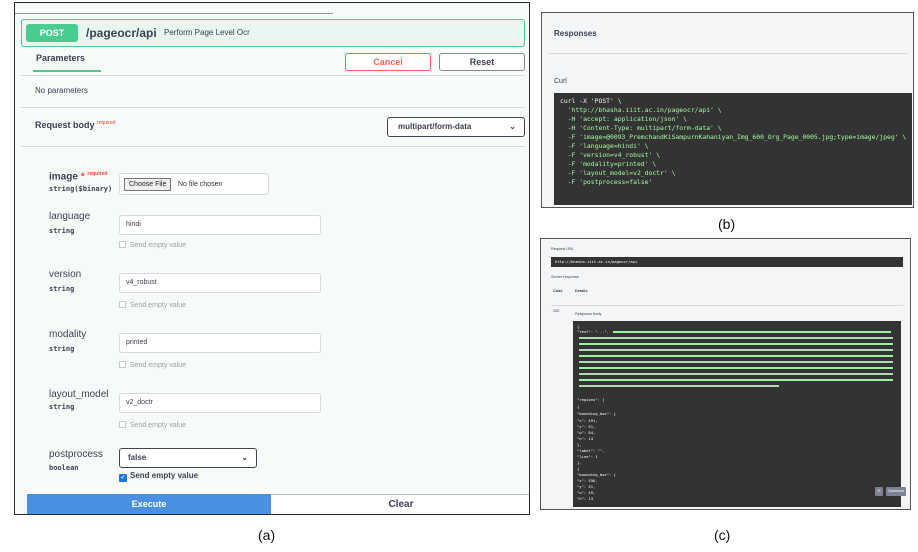 This screenshot has height=552, width=918. I want to click on json-line: "w": 84,, so click(586, 432).